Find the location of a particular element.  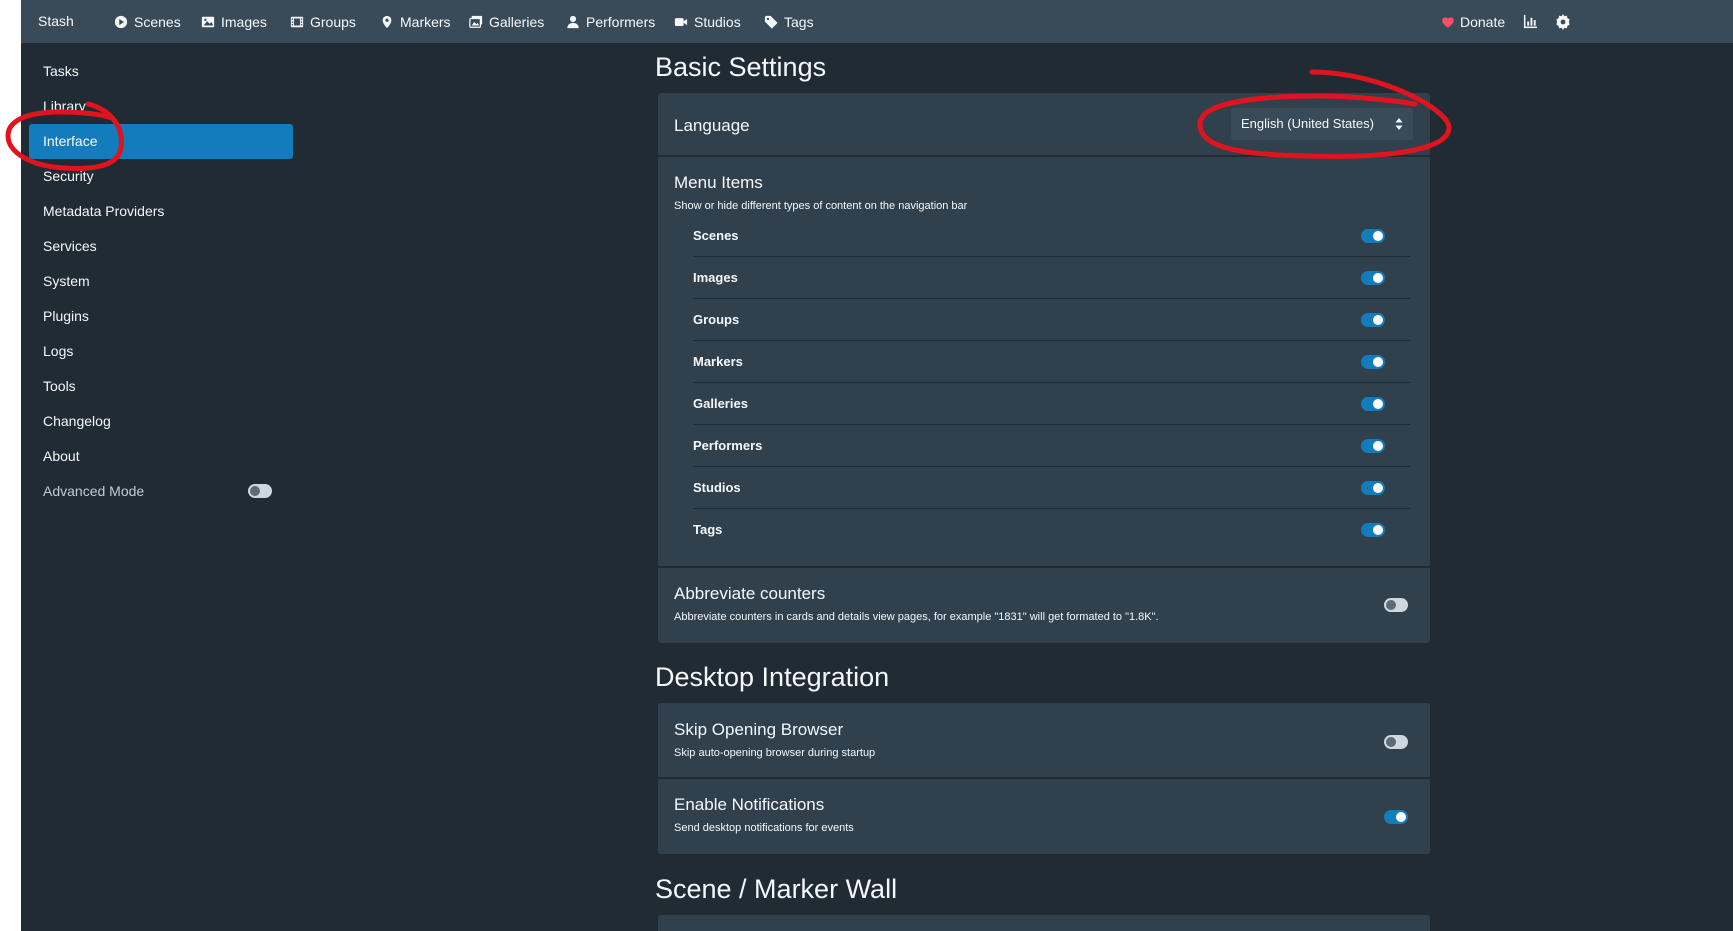

menu-item-markers: Markers is located at coordinates (1051, 362).